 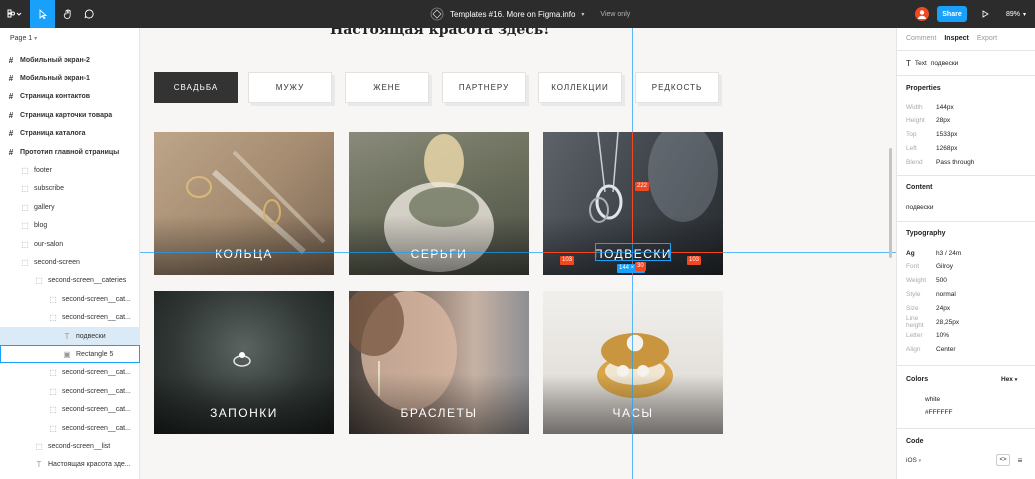 I want to click on category-card-bracelets: БРАСЛЕТЫ, so click(x=439, y=362).